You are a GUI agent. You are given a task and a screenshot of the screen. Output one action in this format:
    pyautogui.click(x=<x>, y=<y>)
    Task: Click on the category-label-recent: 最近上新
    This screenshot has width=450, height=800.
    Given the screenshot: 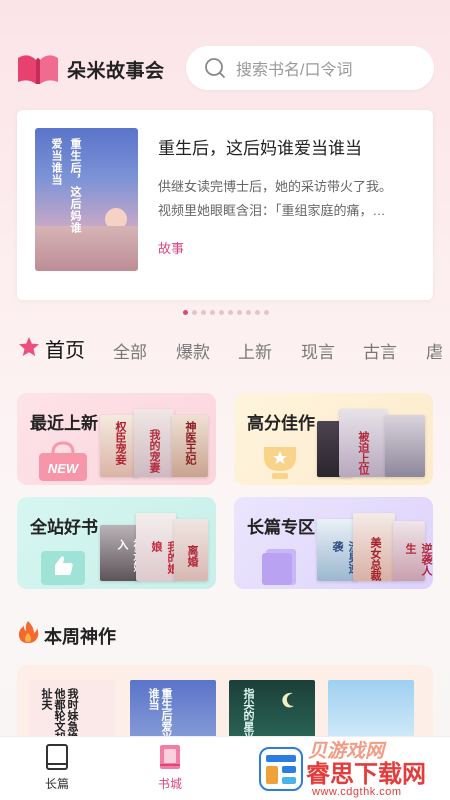 What is the action you would take?
    pyautogui.click(x=64, y=423)
    